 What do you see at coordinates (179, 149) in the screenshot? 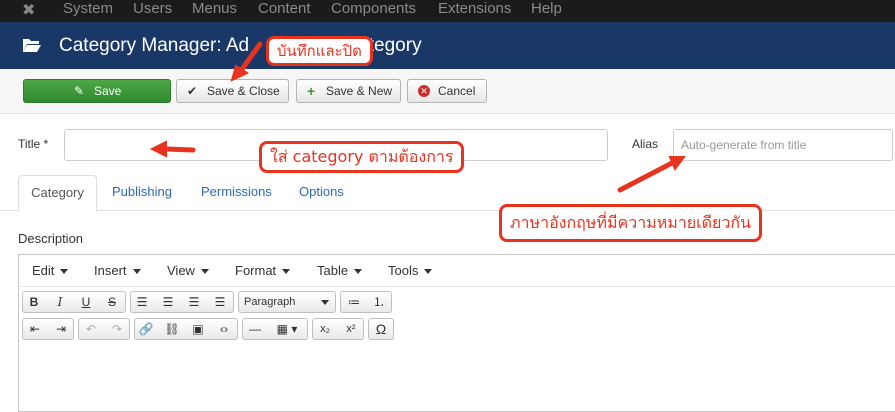
I see `arrow-title` at bounding box center [179, 149].